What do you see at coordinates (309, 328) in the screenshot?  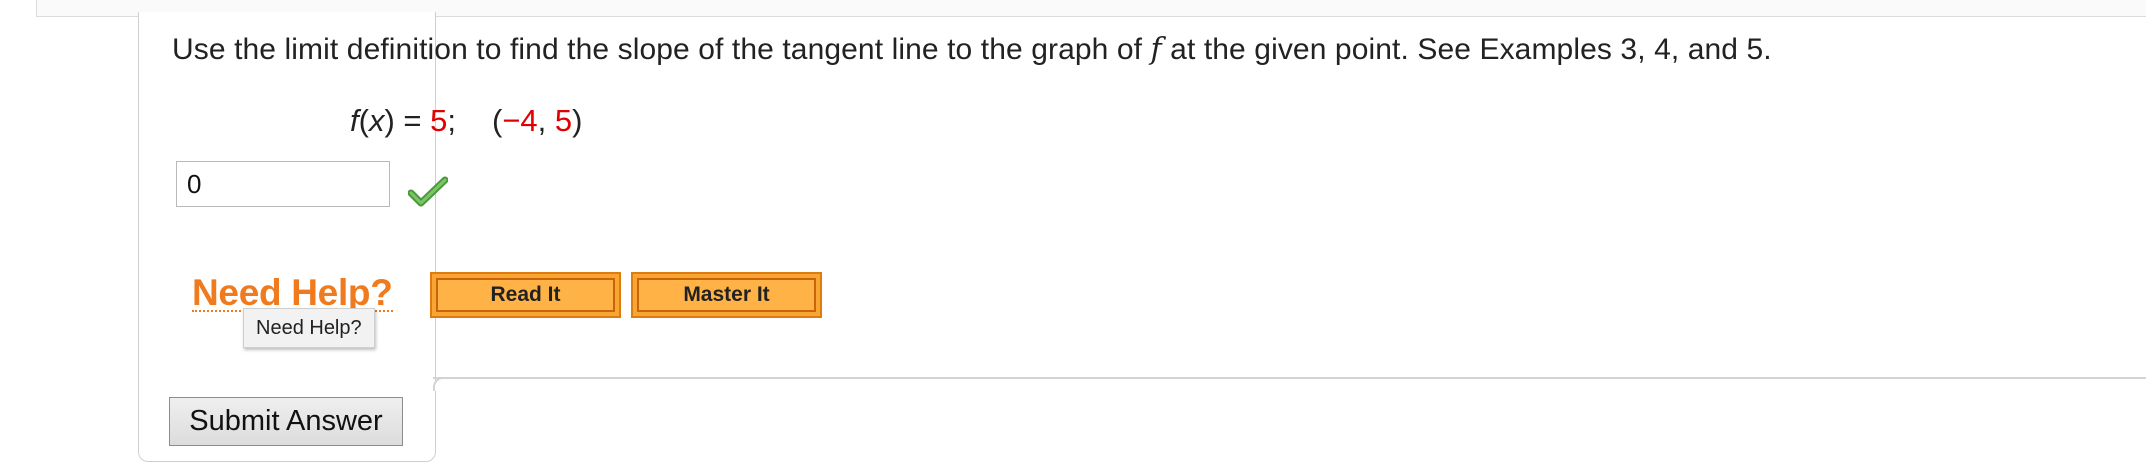 I see `need-help-tooltip: Need Help?` at bounding box center [309, 328].